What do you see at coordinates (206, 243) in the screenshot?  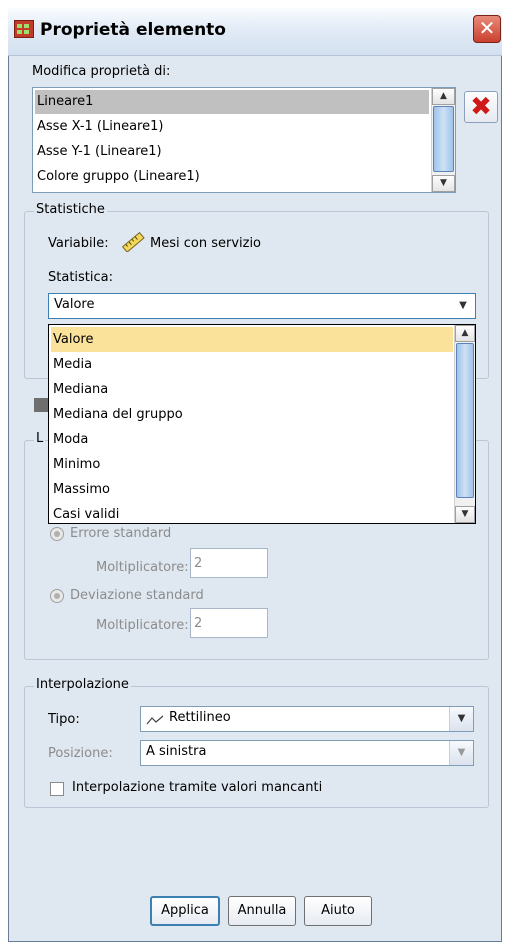 I see `variable-value: Mesi con servizio` at bounding box center [206, 243].